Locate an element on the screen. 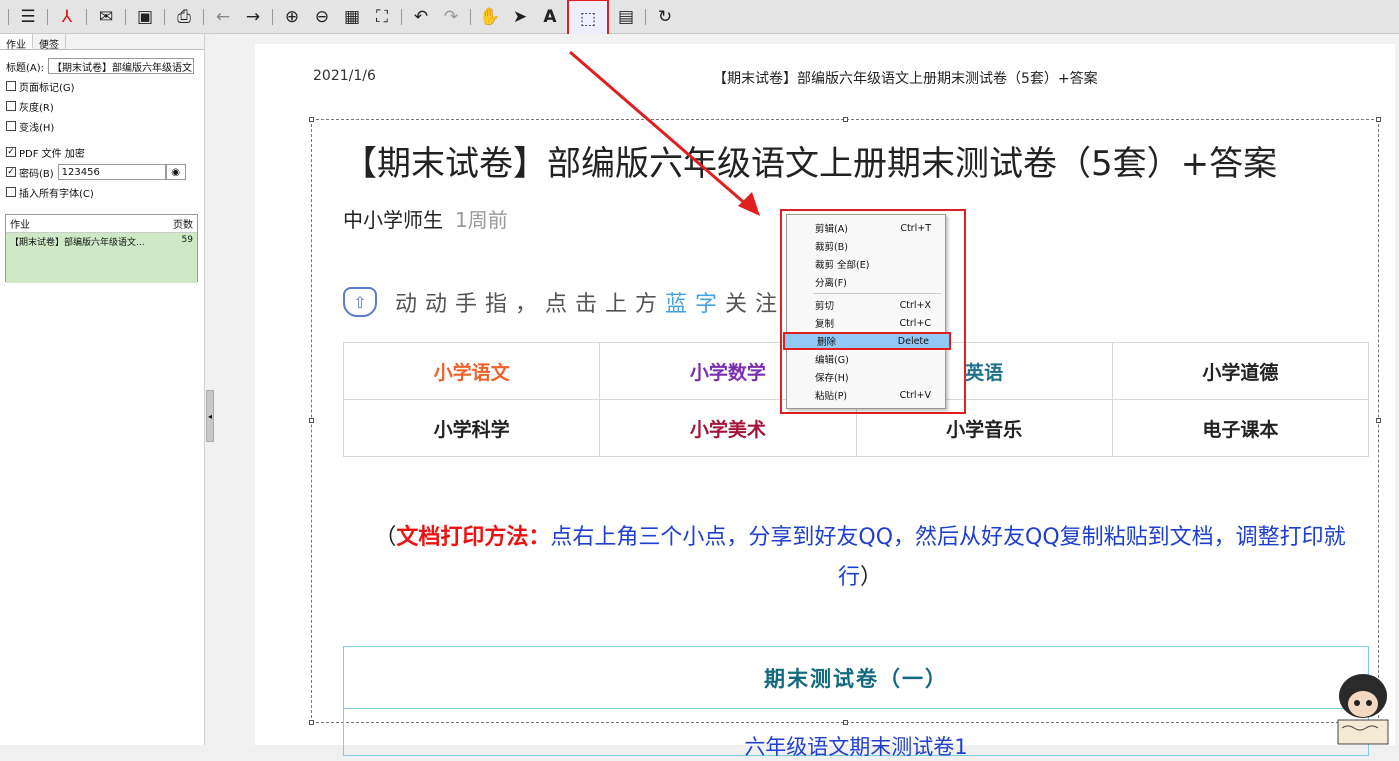 This screenshot has width=1399, height=761. undo-icon: ↶ is located at coordinates (421, 17).